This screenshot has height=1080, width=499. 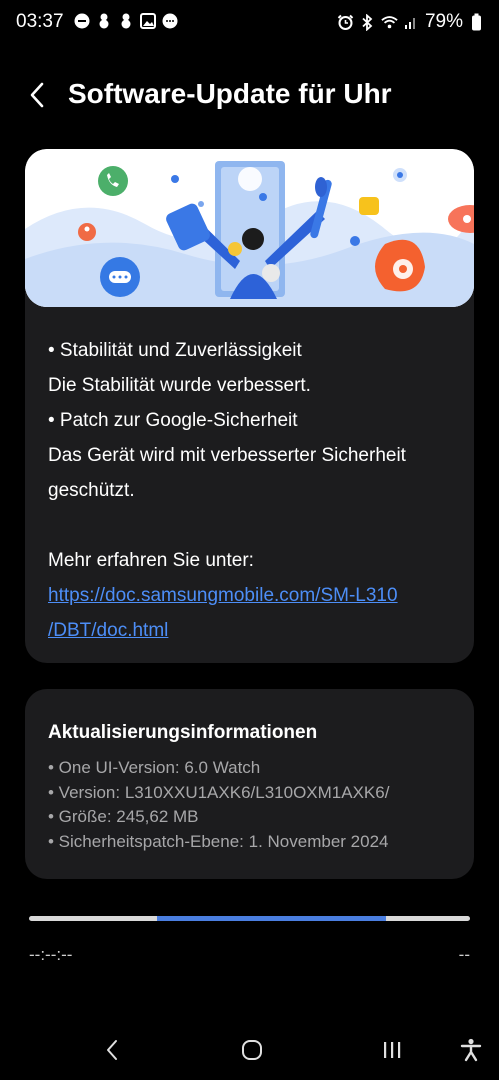 I want to click on update-info-title: Aktualisierungsinformationen, so click(x=183, y=732).